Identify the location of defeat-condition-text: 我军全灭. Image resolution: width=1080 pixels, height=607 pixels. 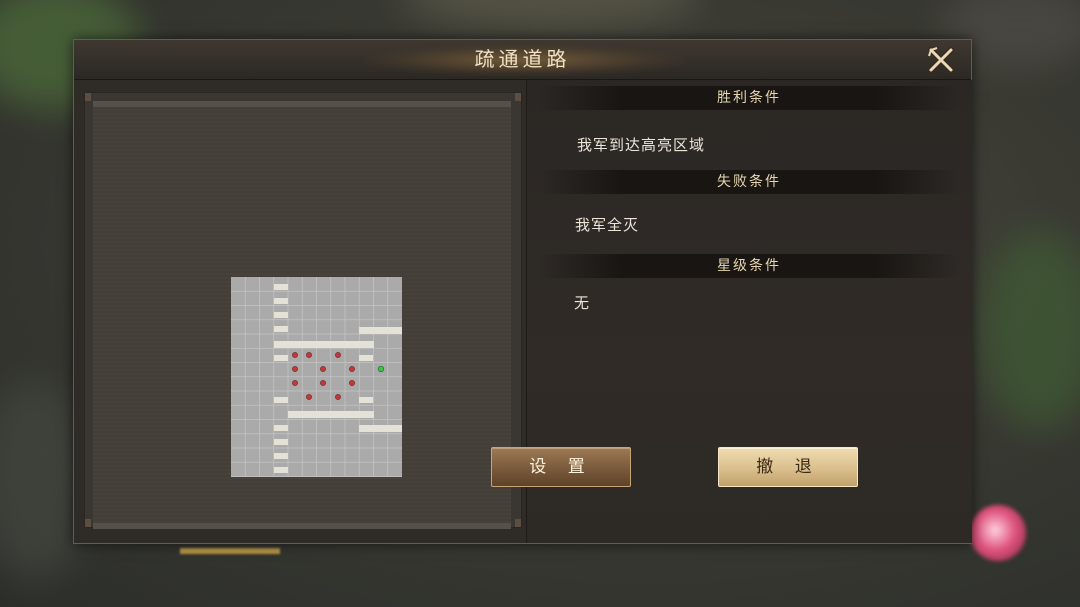
(607, 225).